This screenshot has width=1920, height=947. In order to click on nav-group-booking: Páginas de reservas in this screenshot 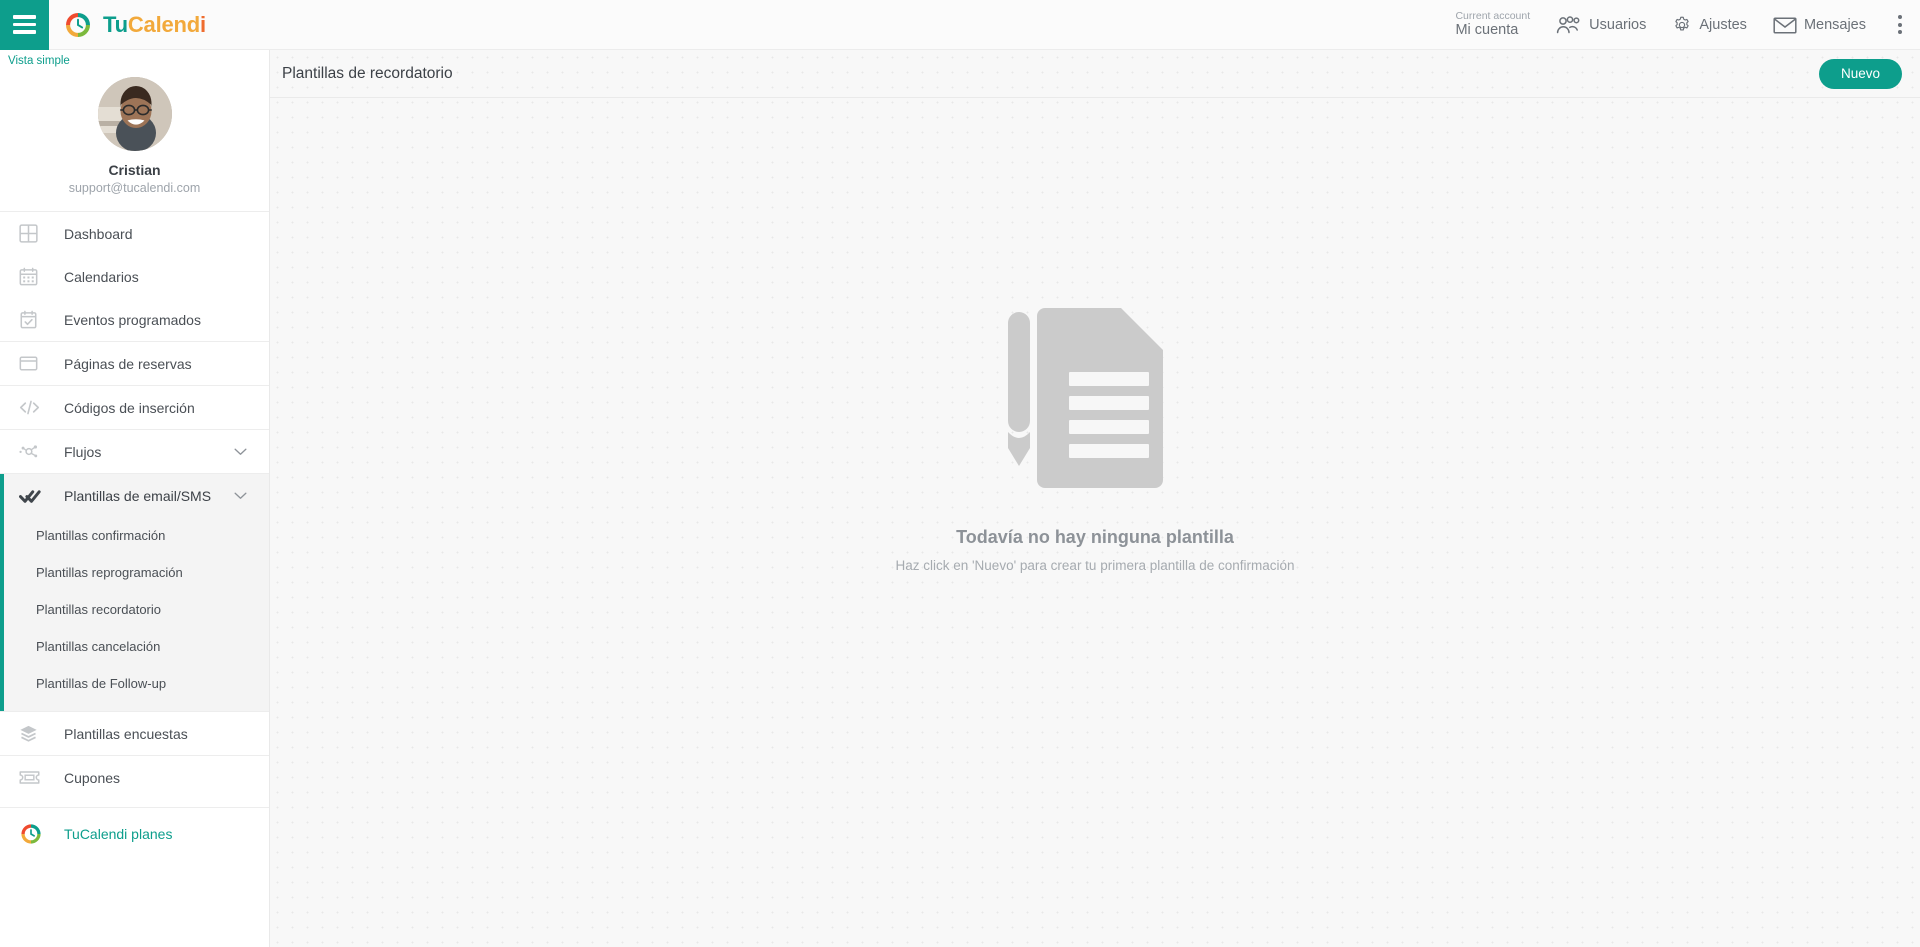, I will do `click(134, 363)`.